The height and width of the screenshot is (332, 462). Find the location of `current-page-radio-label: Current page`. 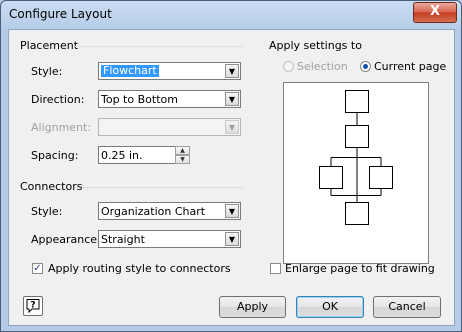

current-page-radio-label: Current page is located at coordinates (410, 66).